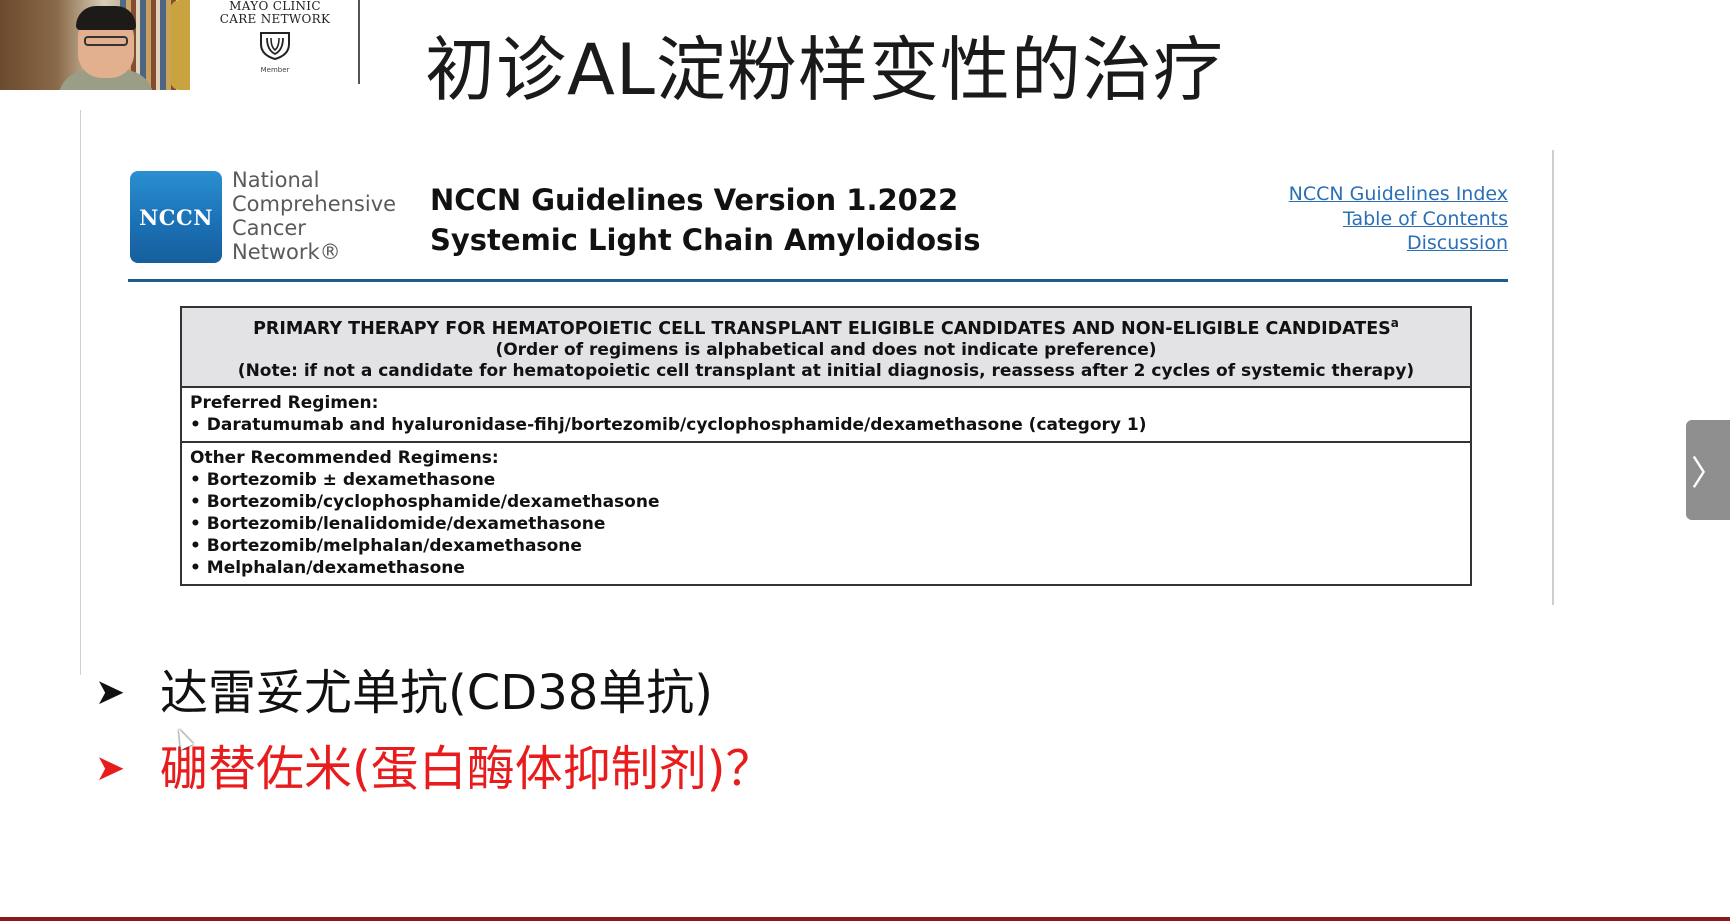 The image size is (1730, 921). Describe the element at coordinates (1398, 243) in the screenshot. I see `link-discussion: Discussion` at that location.